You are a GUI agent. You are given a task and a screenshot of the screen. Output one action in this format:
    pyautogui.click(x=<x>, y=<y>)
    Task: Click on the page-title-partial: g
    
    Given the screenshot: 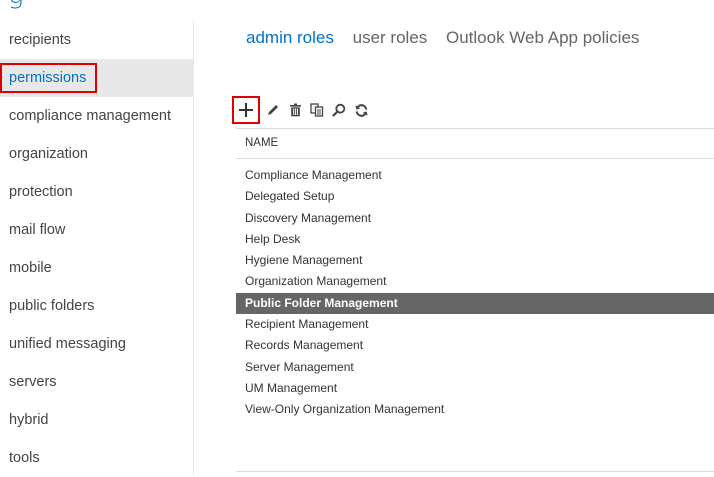 What is the action you would take?
    pyautogui.click(x=16, y=5)
    